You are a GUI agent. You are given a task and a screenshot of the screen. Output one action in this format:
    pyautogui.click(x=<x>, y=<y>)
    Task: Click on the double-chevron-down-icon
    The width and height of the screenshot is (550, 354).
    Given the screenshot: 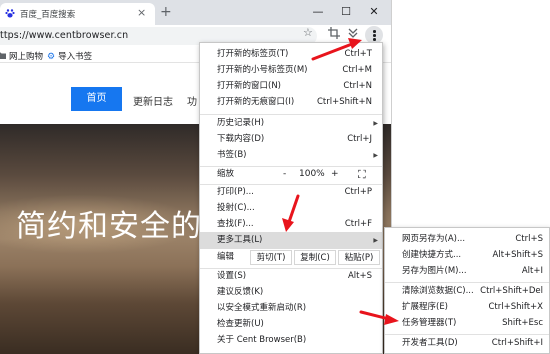 What is the action you would take?
    pyautogui.click(x=353, y=33)
    